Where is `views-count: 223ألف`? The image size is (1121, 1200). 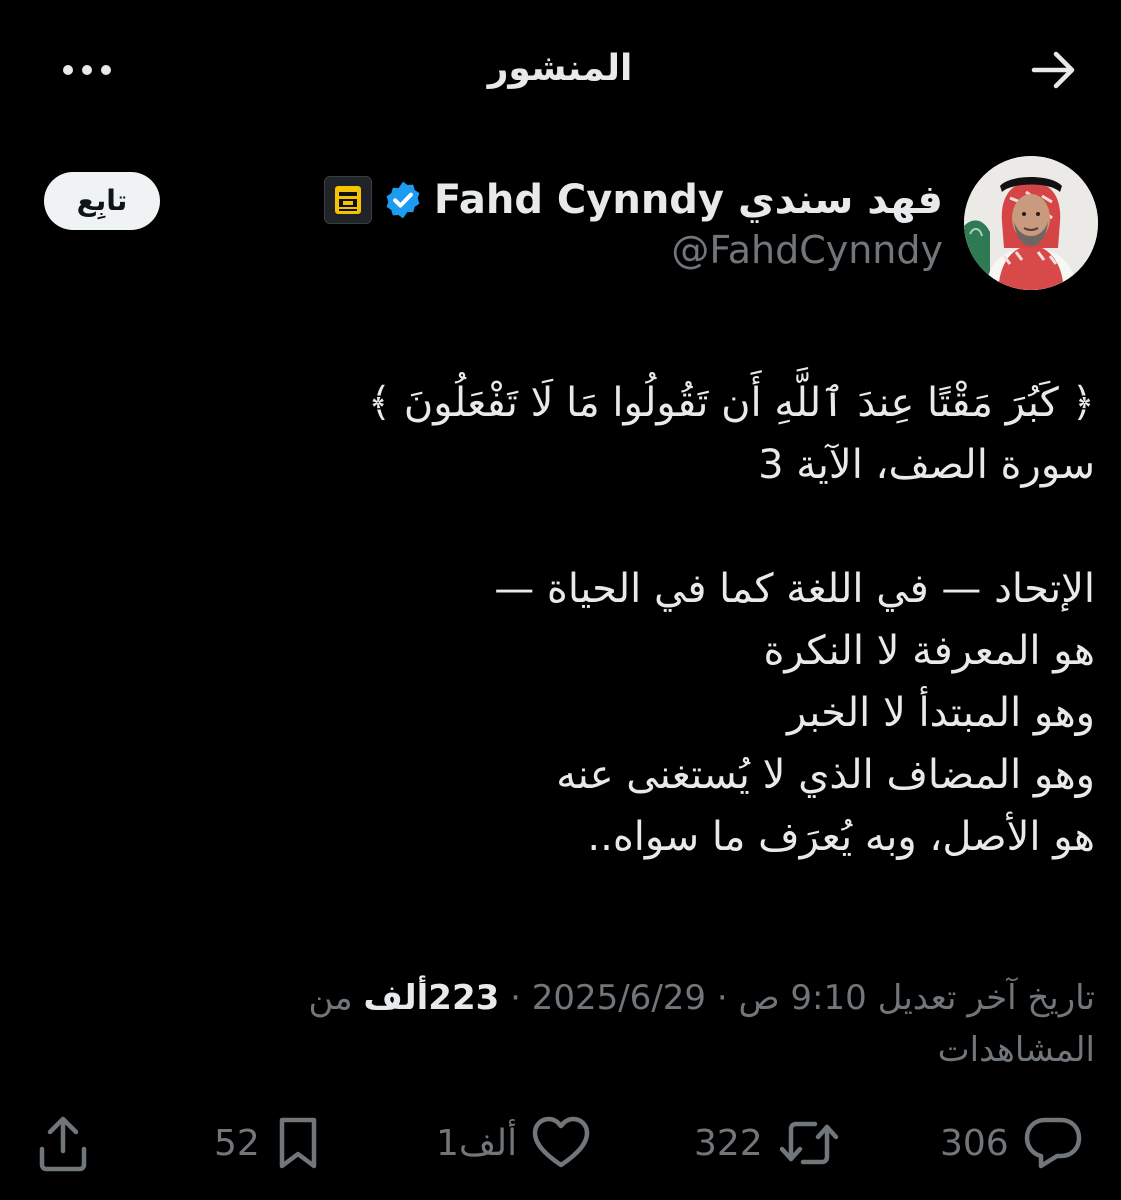
views-count: 223ألف is located at coordinates (431, 998).